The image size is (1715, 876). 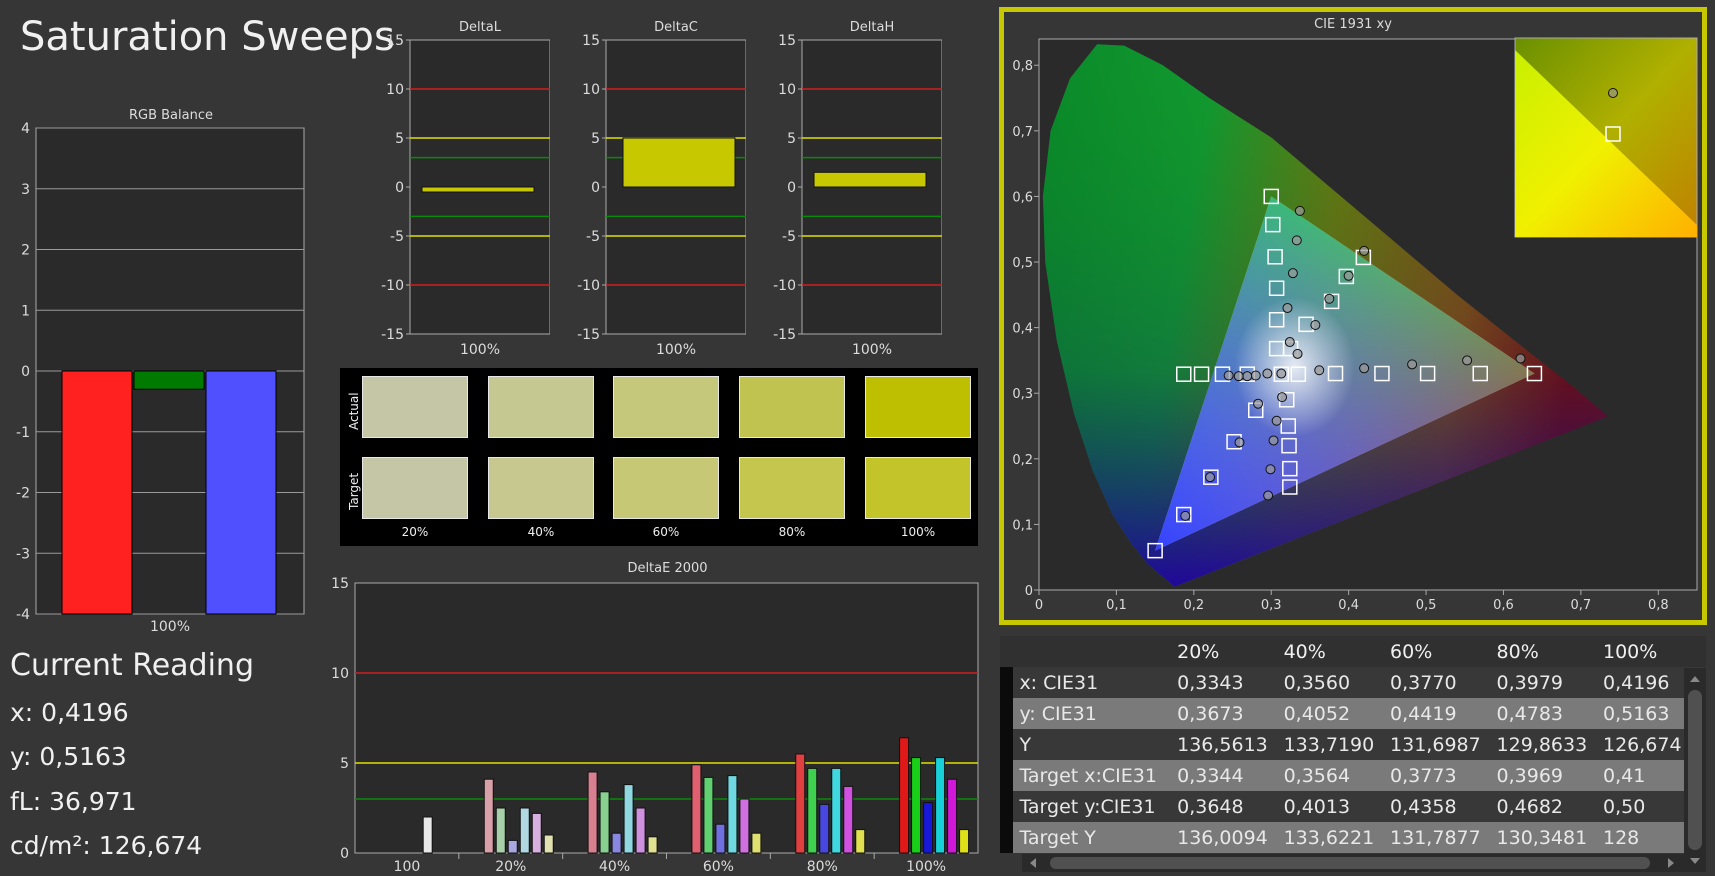 What do you see at coordinates (241, 492) in the screenshot?
I see `rgb-bar-blue` at bounding box center [241, 492].